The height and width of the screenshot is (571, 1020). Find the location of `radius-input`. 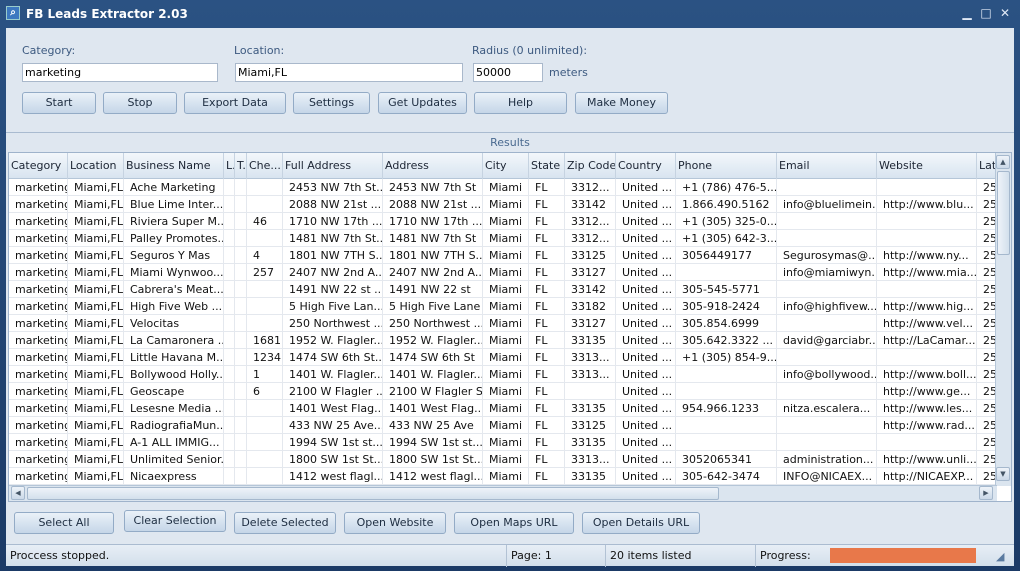

radius-input is located at coordinates (508, 72).